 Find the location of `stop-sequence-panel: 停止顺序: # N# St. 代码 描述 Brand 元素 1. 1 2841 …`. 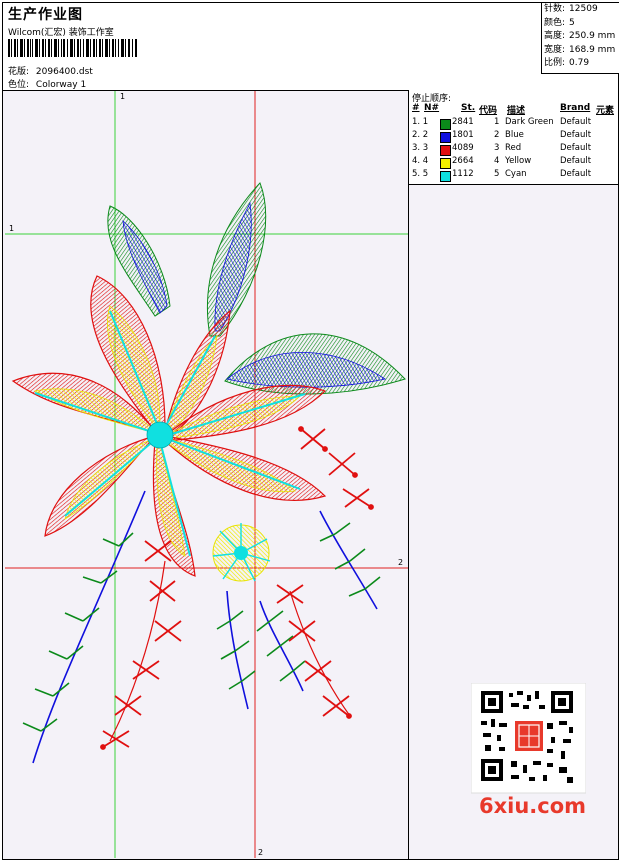

stop-sequence-panel: 停止顺序: # N# St. 代码 描述 Brand 元素 1. 1 2841 … is located at coordinates (513, 137).